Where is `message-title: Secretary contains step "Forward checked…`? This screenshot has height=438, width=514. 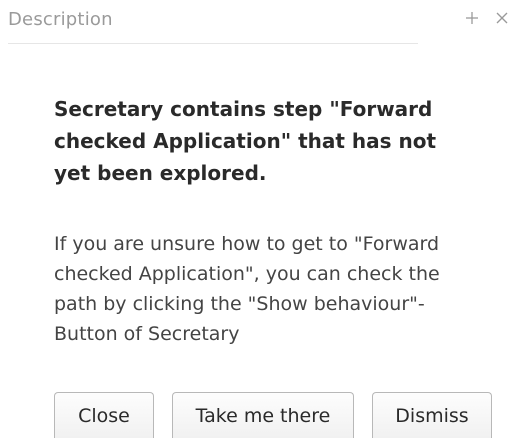
message-title: Secretary contains step "Forward checked… is located at coordinates (245, 141).